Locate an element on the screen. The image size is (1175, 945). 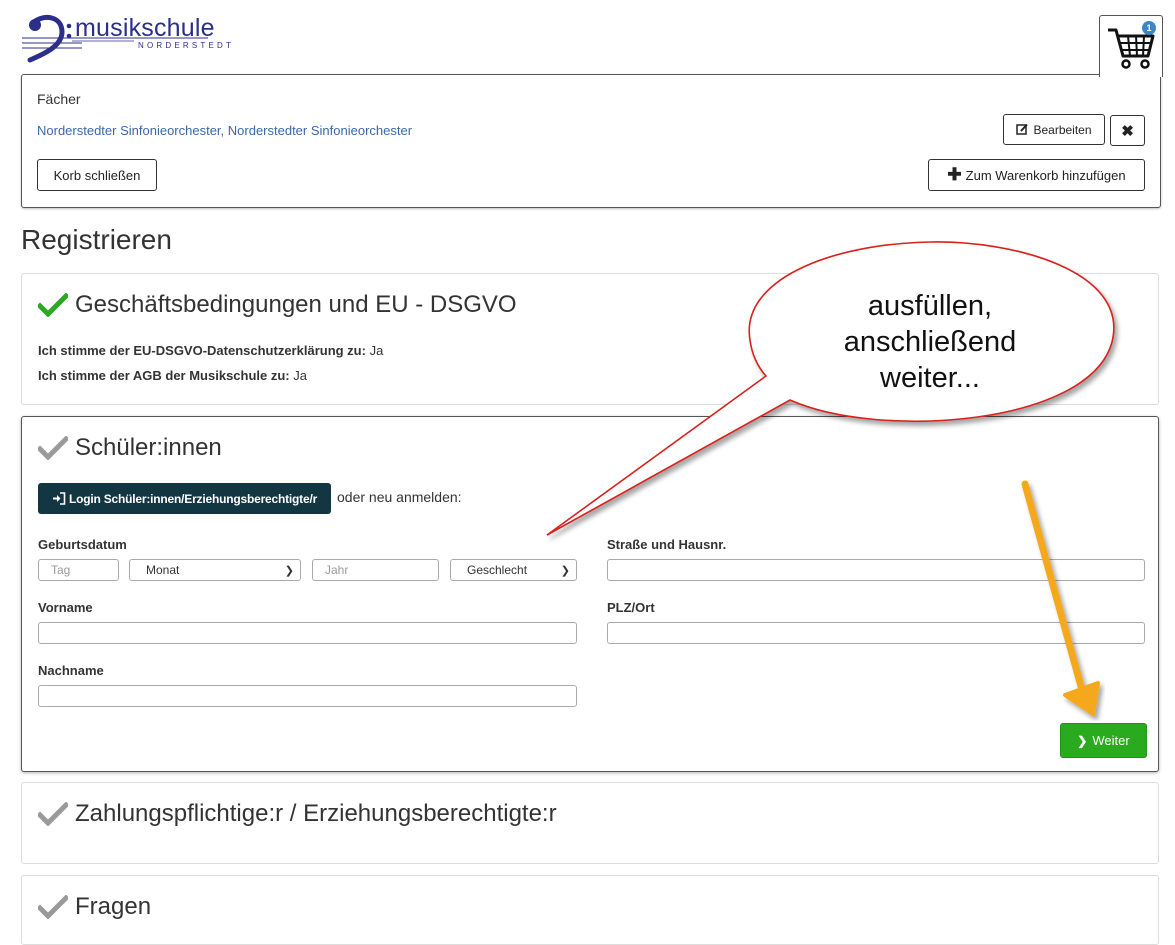
questions-title-text: Fragen is located at coordinates (113, 906).